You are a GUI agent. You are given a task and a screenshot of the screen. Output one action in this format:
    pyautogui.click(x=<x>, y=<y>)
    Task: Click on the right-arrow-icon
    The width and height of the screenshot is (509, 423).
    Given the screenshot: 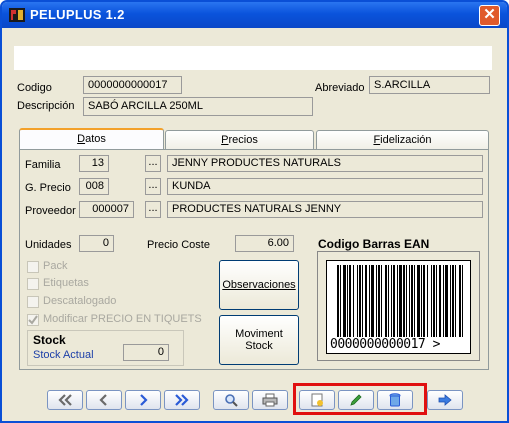 What is the action you would take?
    pyautogui.click(x=144, y=400)
    